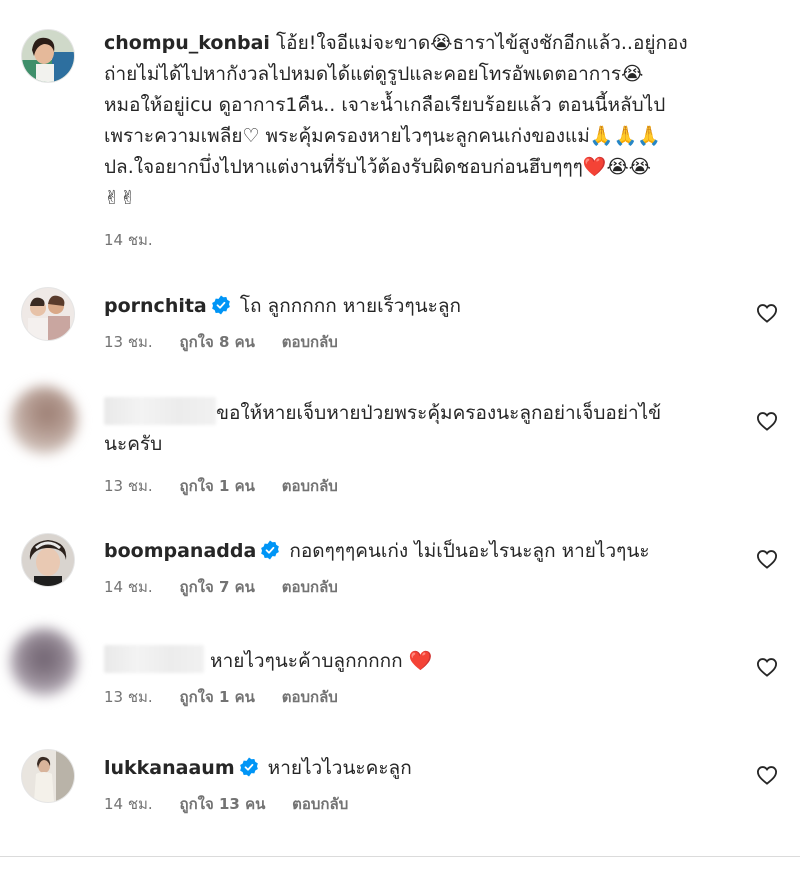 Image resolution: width=800 pixels, height=874 pixels. What do you see at coordinates (422, 768) in the screenshot?
I see `comment-text: lukkanaaum หายไวไวนะคะลูก` at bounding box center [422, 768].